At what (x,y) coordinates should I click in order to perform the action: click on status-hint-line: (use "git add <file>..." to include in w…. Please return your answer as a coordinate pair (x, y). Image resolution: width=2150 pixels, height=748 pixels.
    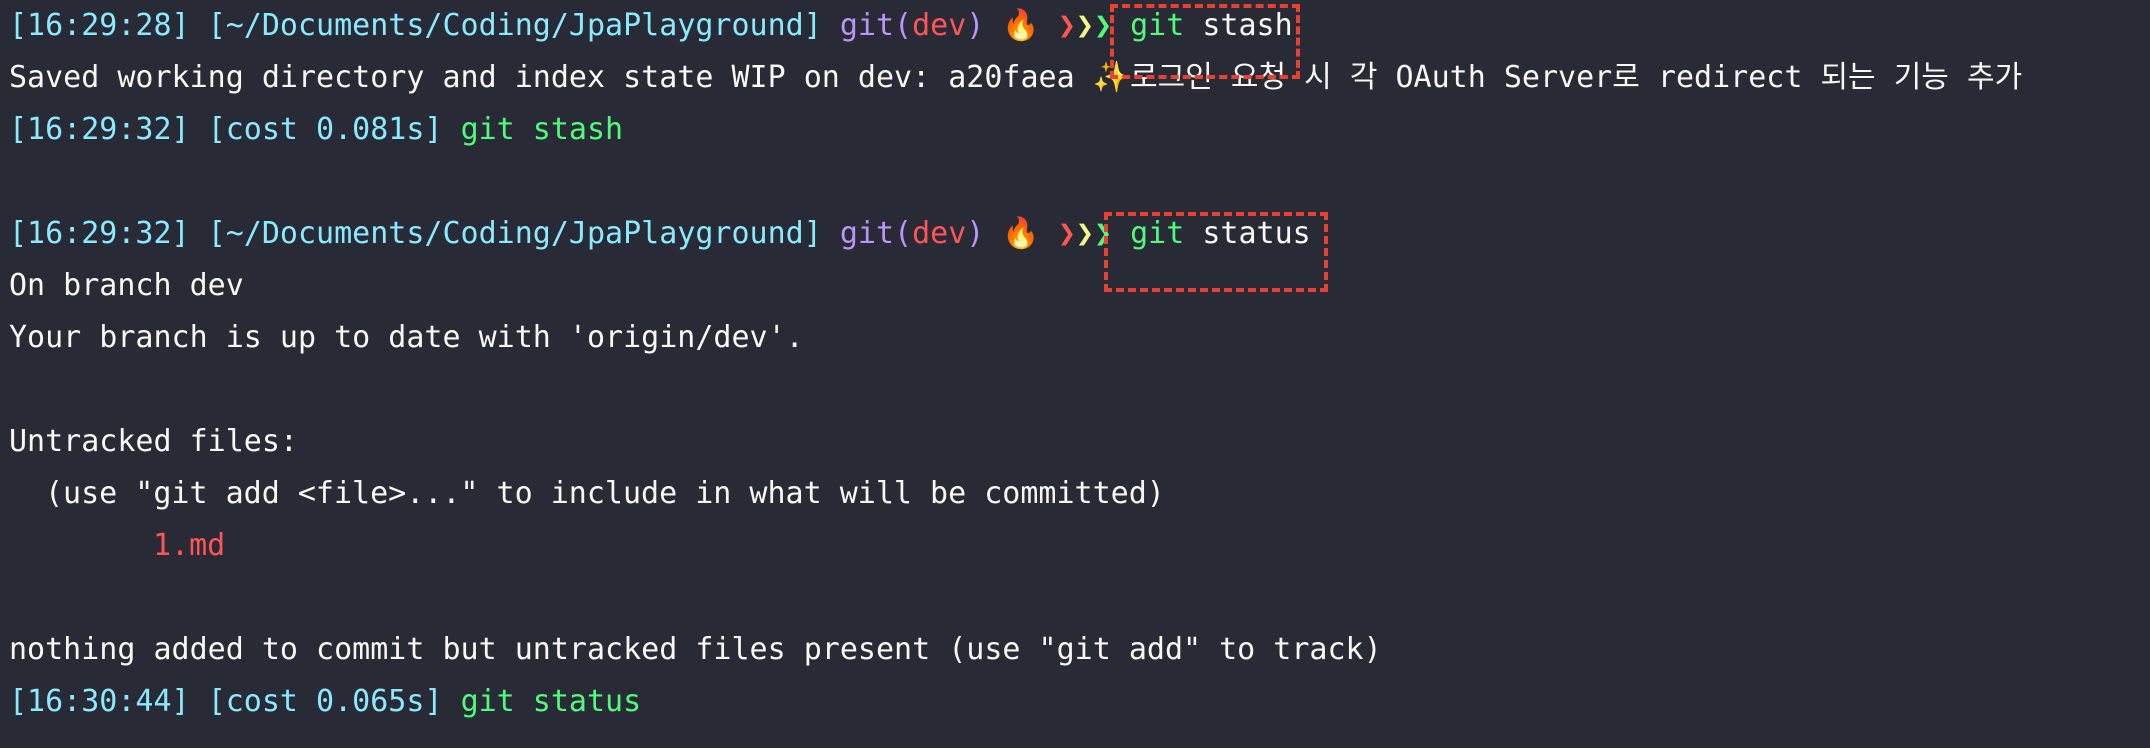
    Looking at the image, I should click on (1076, 494).